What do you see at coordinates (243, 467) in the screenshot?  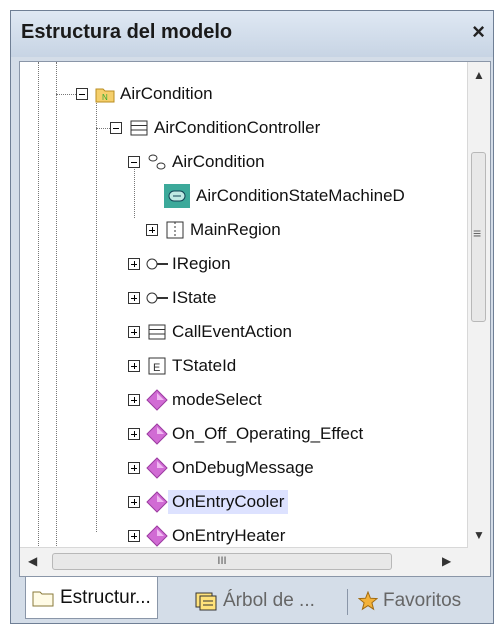 I see `tree-item-label: OnDebugMessage` at bounding box center [243, 467].